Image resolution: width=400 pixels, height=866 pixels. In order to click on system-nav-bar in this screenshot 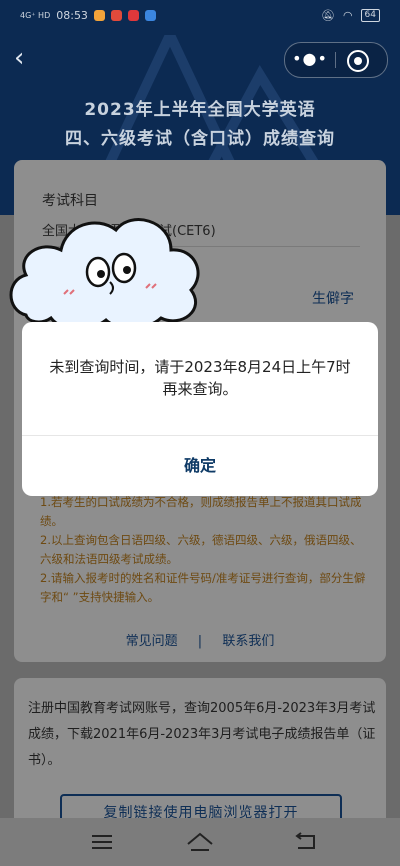, I will do `click(200, 842)`.